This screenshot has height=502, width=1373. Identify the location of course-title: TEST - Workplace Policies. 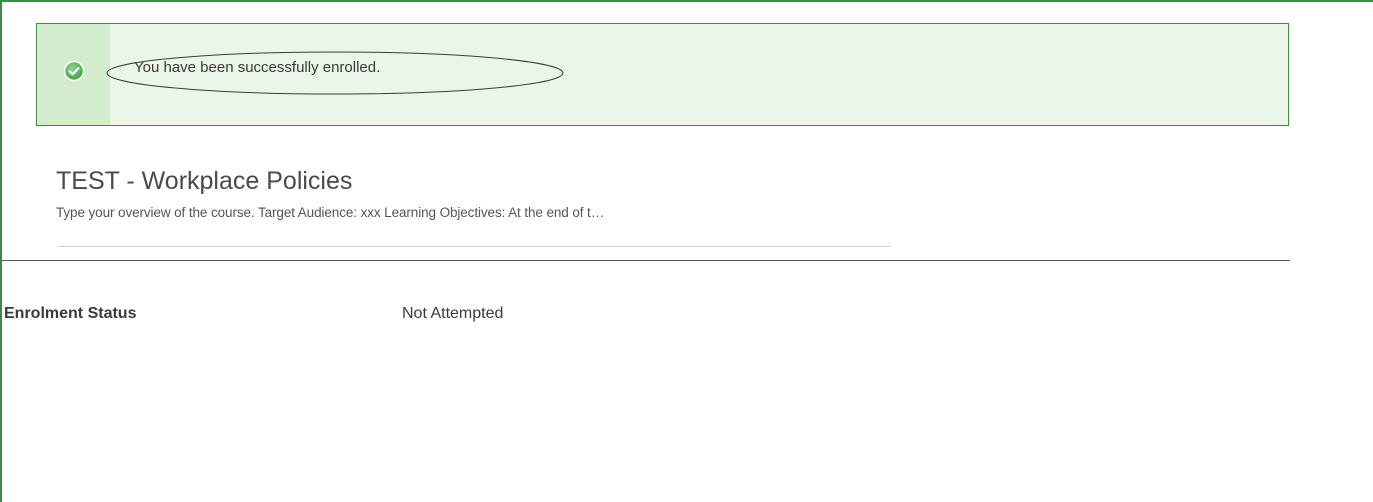
(204, 181).